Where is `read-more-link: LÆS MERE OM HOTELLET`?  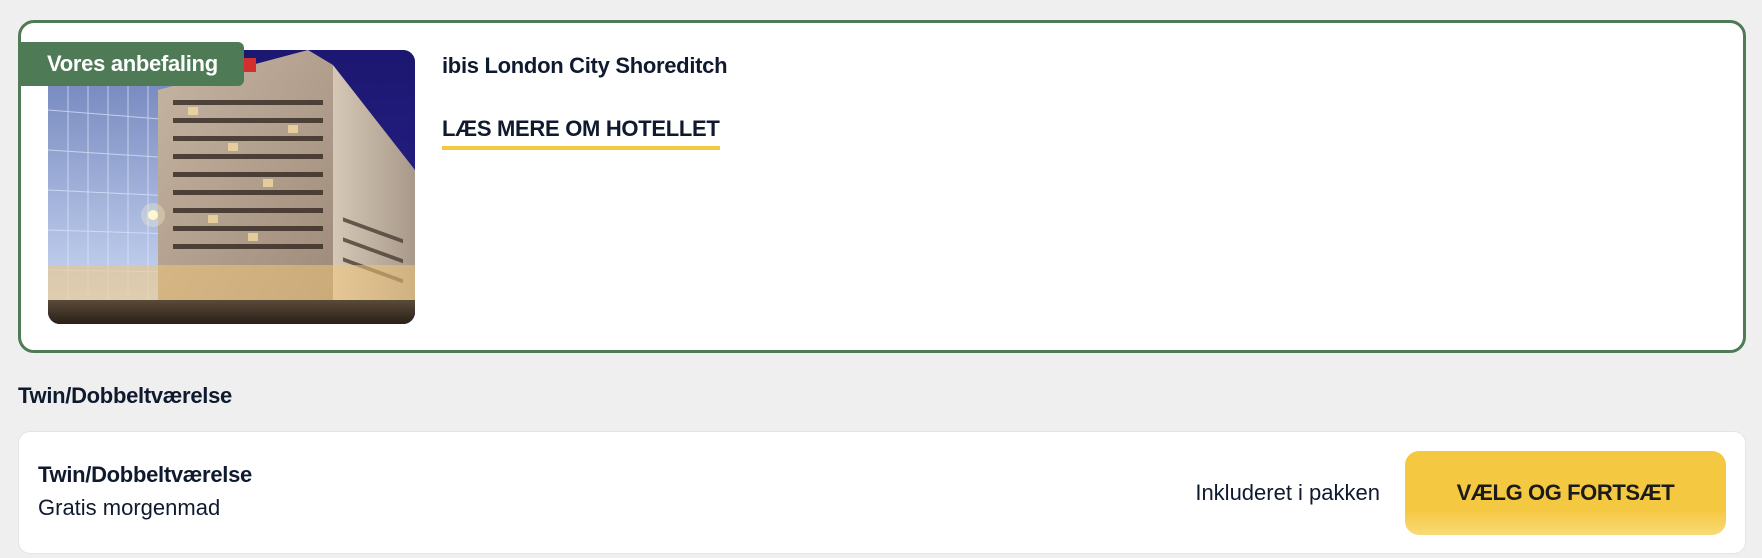 read-more-link: LÆS MERE OM HOTELLET is located at coordinates (581, 133).